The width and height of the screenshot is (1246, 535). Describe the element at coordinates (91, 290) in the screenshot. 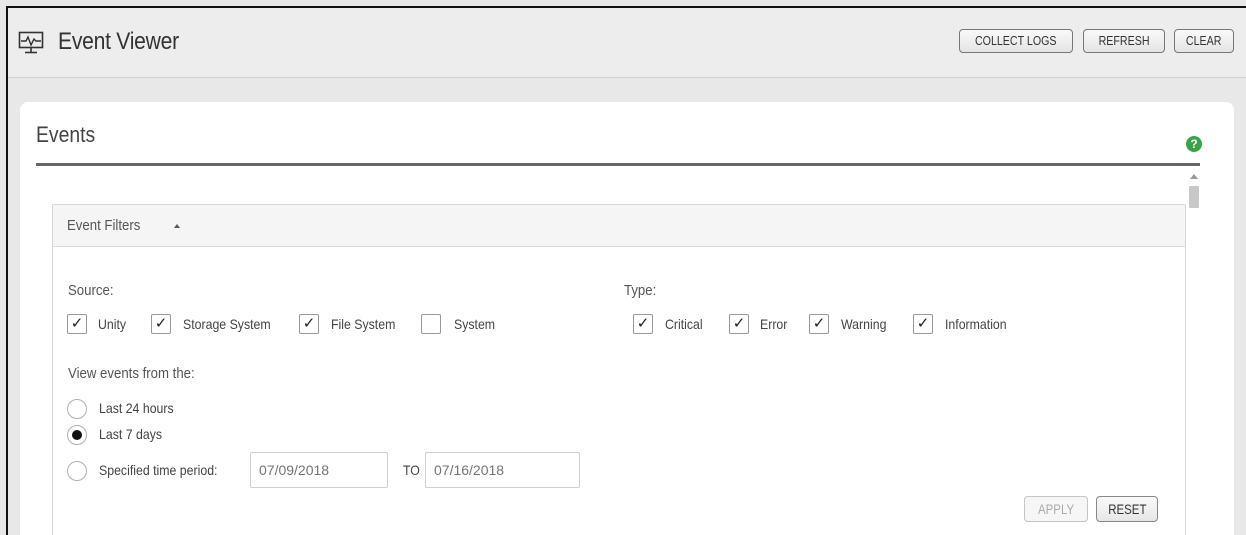

I see `source-label: Source:` at that location.